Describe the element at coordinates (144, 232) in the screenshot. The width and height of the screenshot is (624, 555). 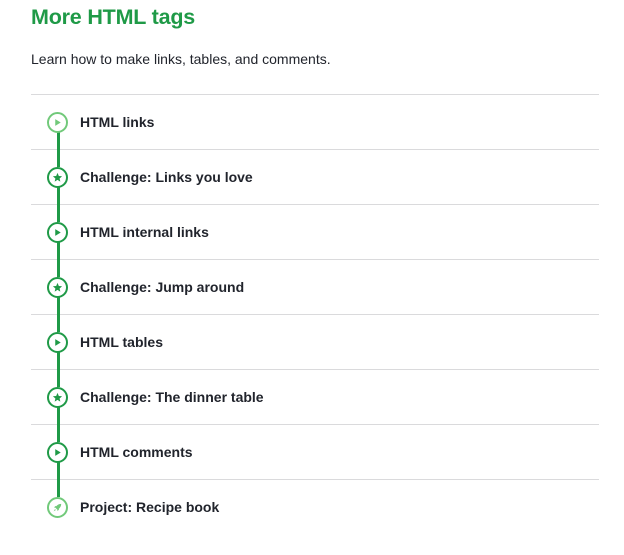
I see `lesson-label: HTML internal links` at that location.